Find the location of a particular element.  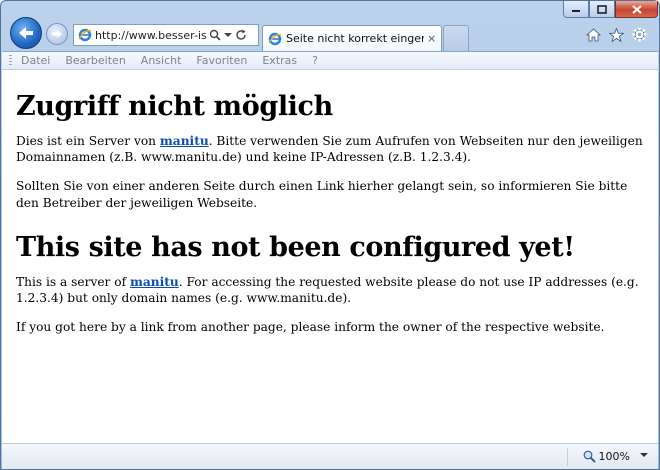

tab-close-icon: × is located at coordinates (431, 38).